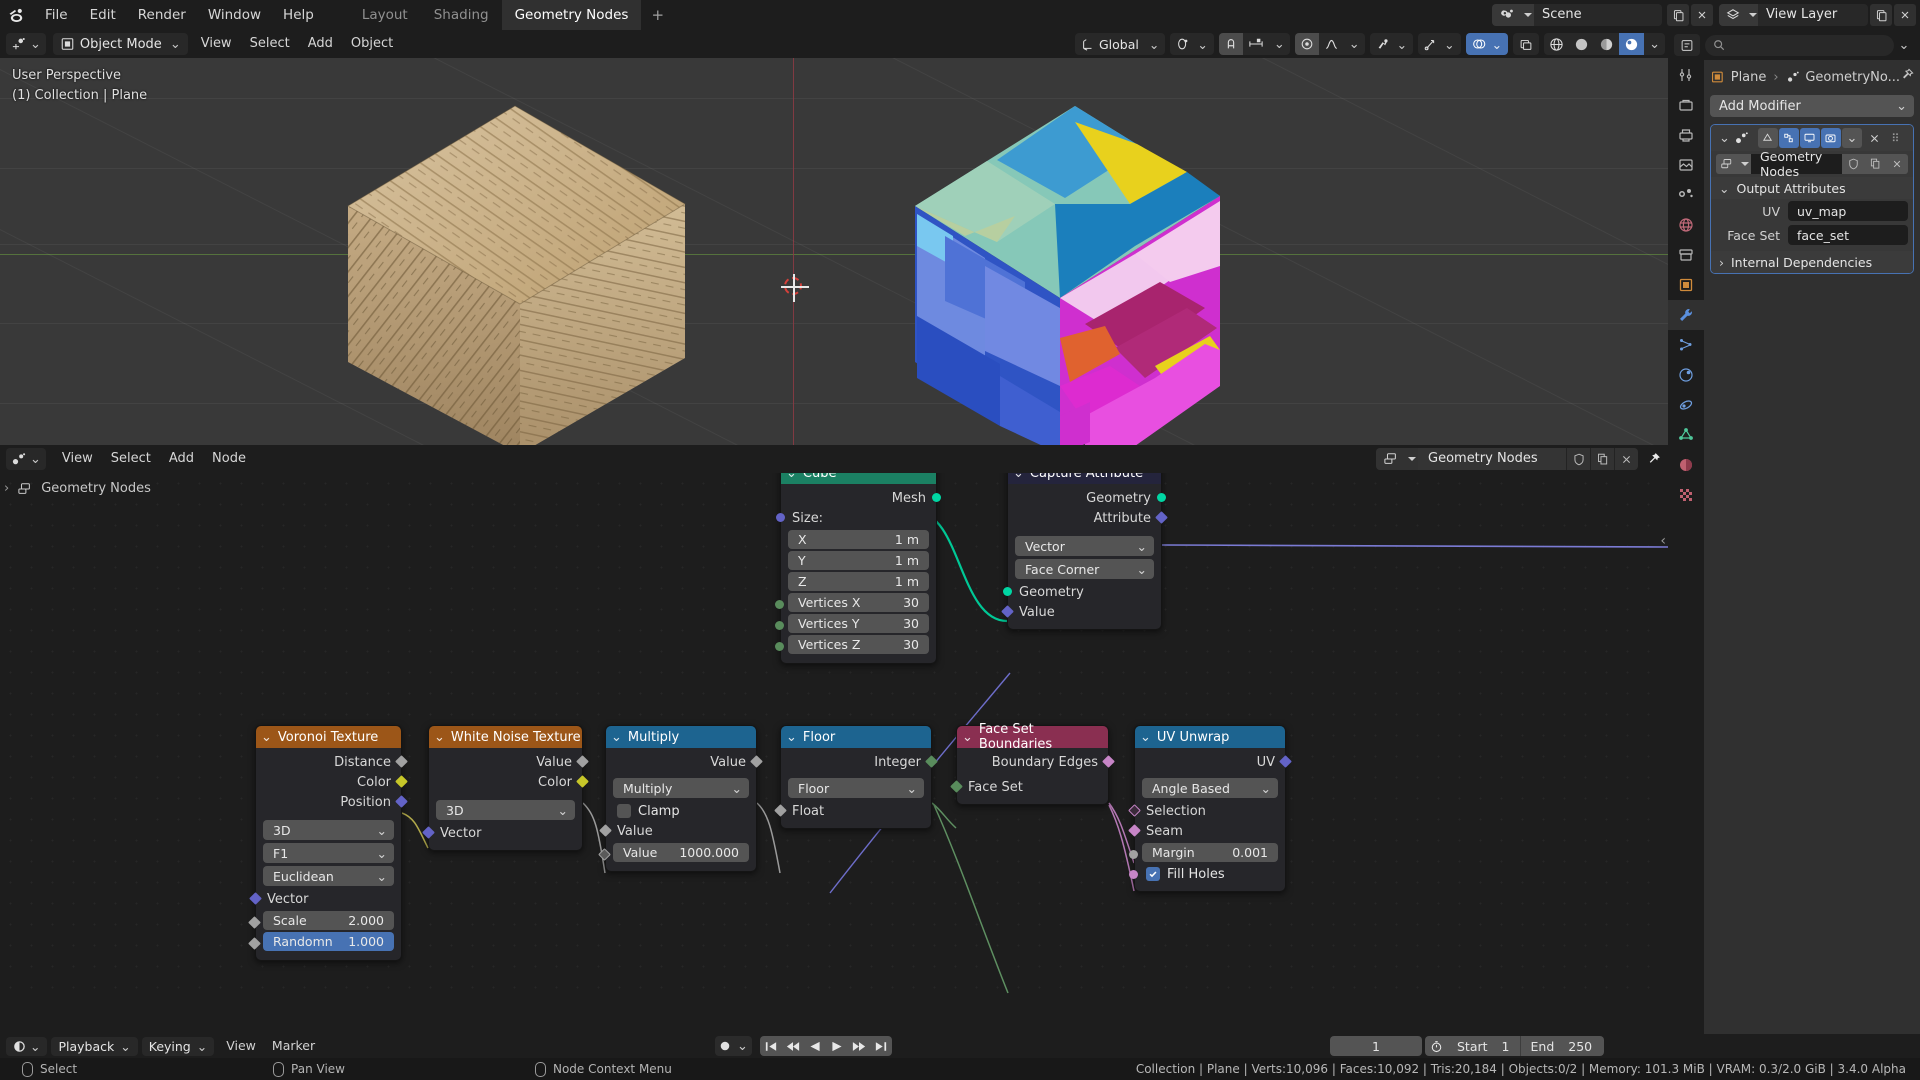 The width and height of the screenshot is (1920, 1080). I want to click on properties-tab-object, so click(1686, 285).